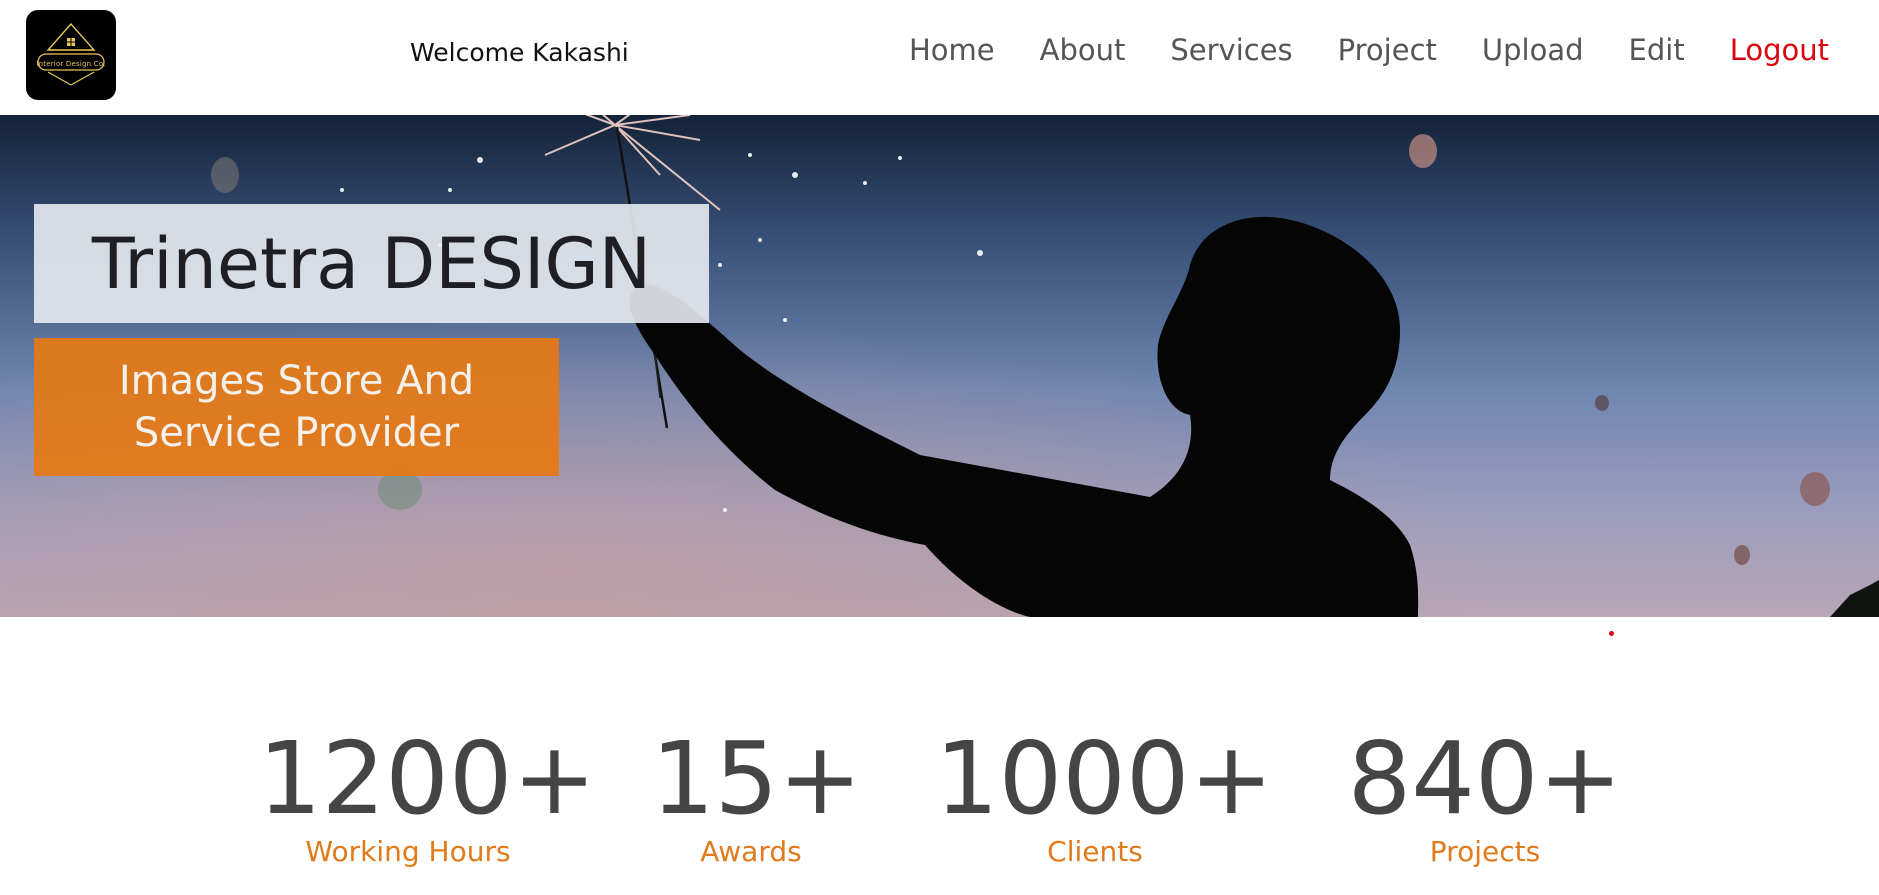 The width and height of the screenshot is (1879, 895). I want to click on hero-subtitle: Images Store And Service Provider, so click(296, 407).